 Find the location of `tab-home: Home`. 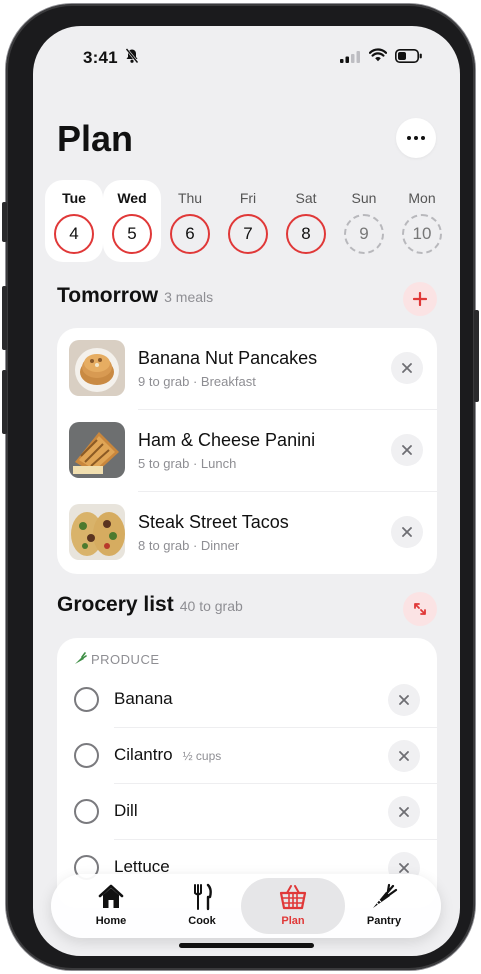

tab-home: Home is located at coordinates (111, 906).